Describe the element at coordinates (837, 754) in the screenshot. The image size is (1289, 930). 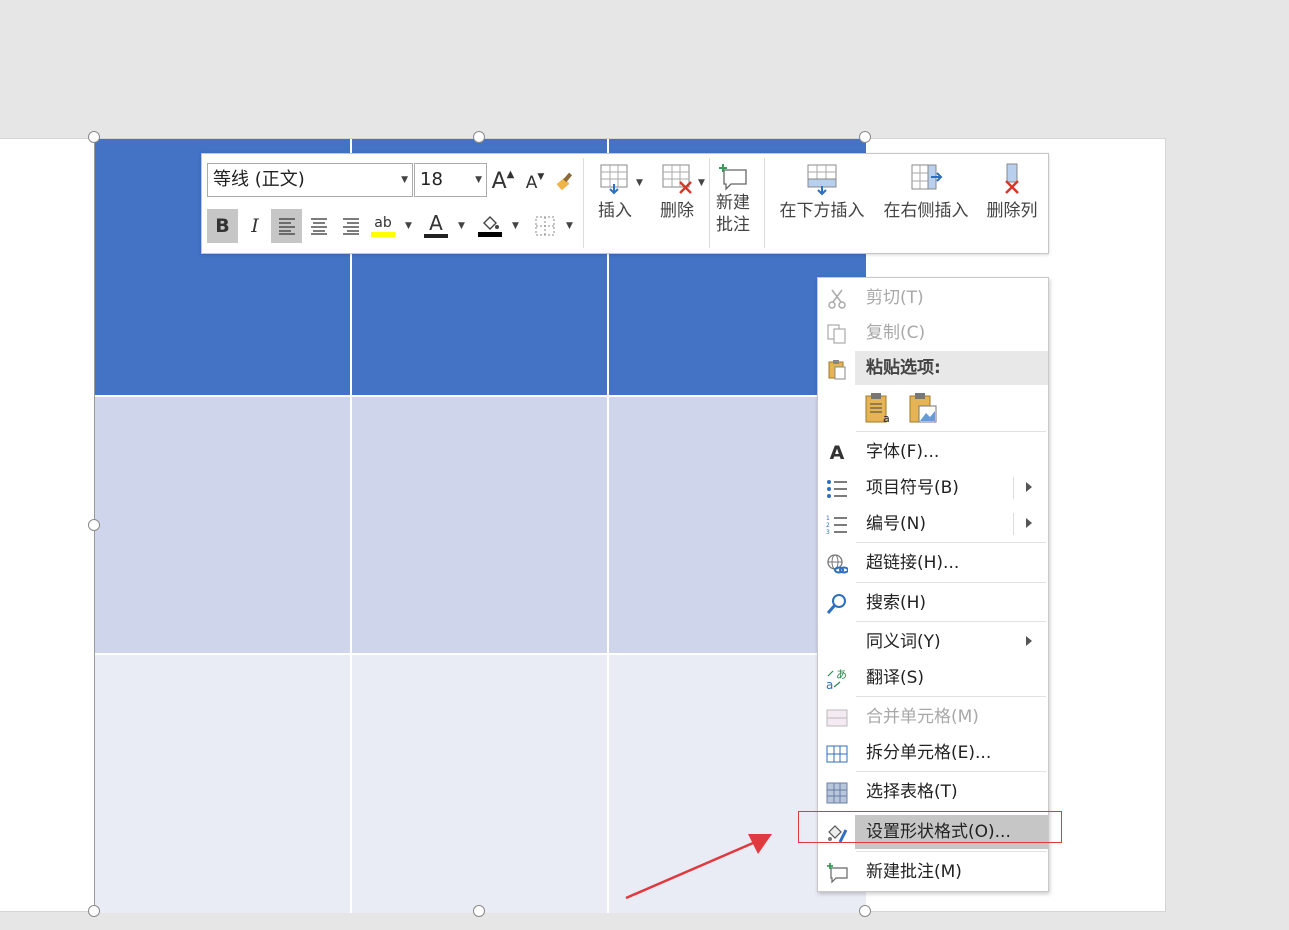
I see `split-cells-icon` at that location.